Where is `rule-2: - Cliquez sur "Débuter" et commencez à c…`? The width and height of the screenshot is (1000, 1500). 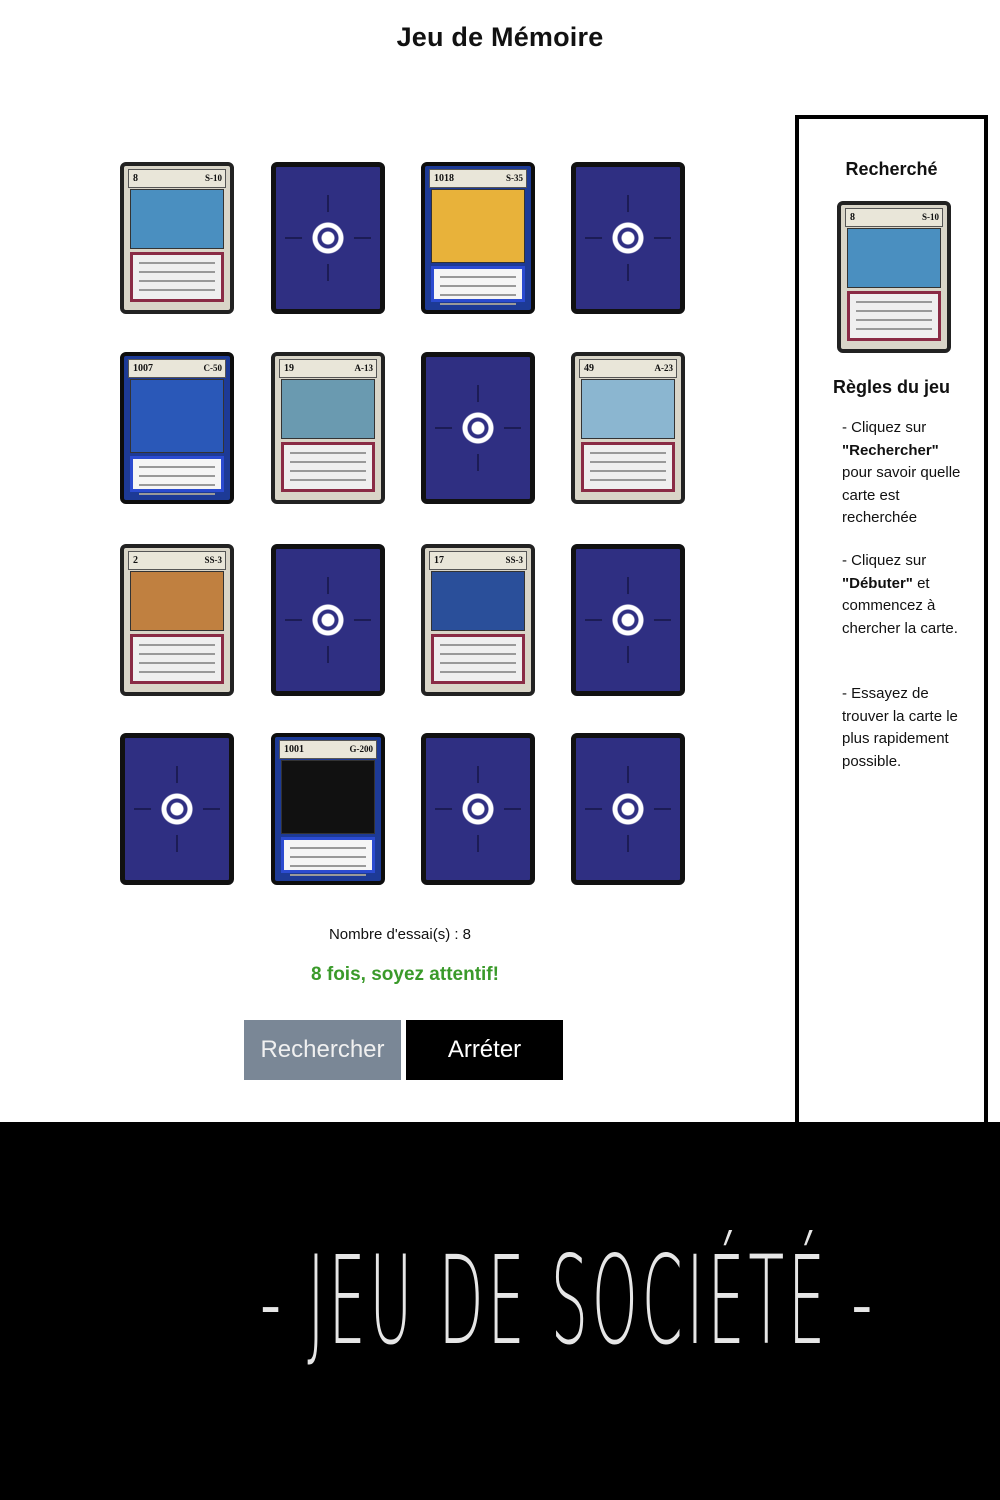
rule-2: - Cliquez sur "Débuter" et commencez à c… is located at coordinates (907, 595).